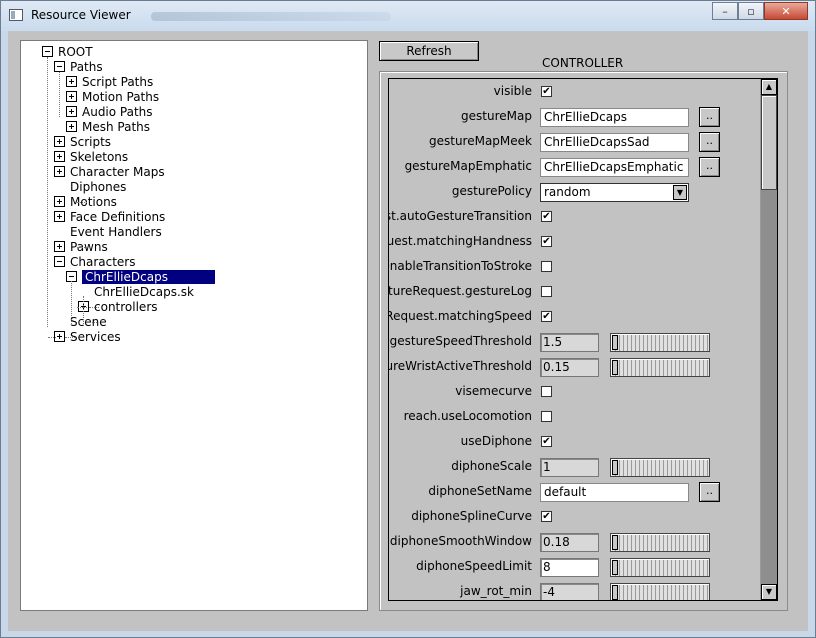 The width and height of the screenshot is (816, 638). I want to click on tree-item: Motion Paths, so click(112, 96).